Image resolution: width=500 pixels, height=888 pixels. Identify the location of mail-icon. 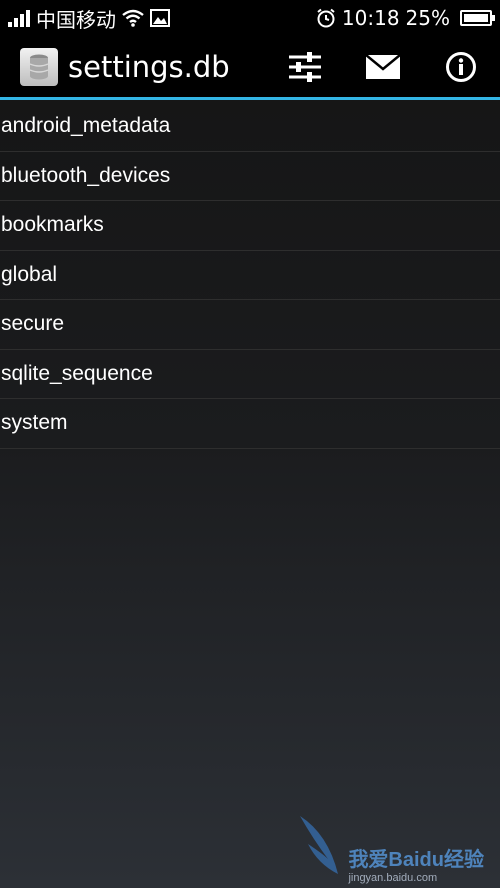
(383, 66).